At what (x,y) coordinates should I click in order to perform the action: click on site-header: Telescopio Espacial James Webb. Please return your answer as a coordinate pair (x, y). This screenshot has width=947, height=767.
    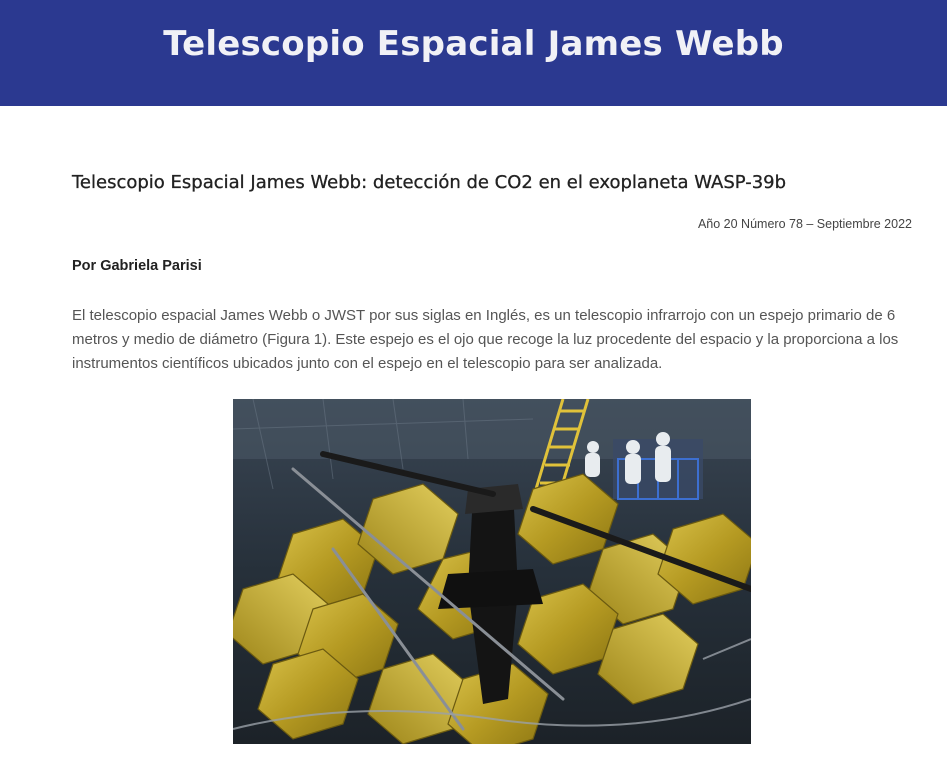
    Looking at the image, I should click on (473, 53).